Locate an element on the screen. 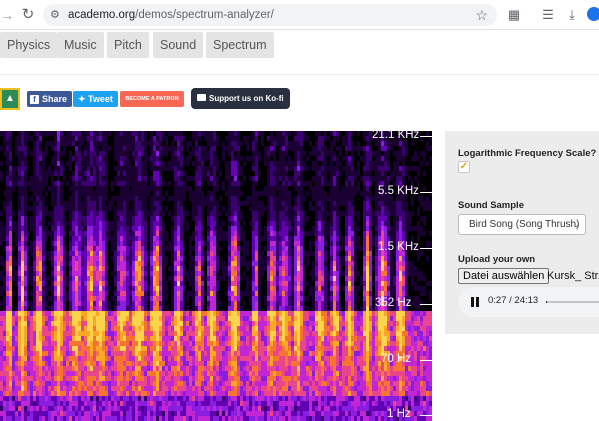 The image size is (599, 421). divider is located at coordinates (299, 74).